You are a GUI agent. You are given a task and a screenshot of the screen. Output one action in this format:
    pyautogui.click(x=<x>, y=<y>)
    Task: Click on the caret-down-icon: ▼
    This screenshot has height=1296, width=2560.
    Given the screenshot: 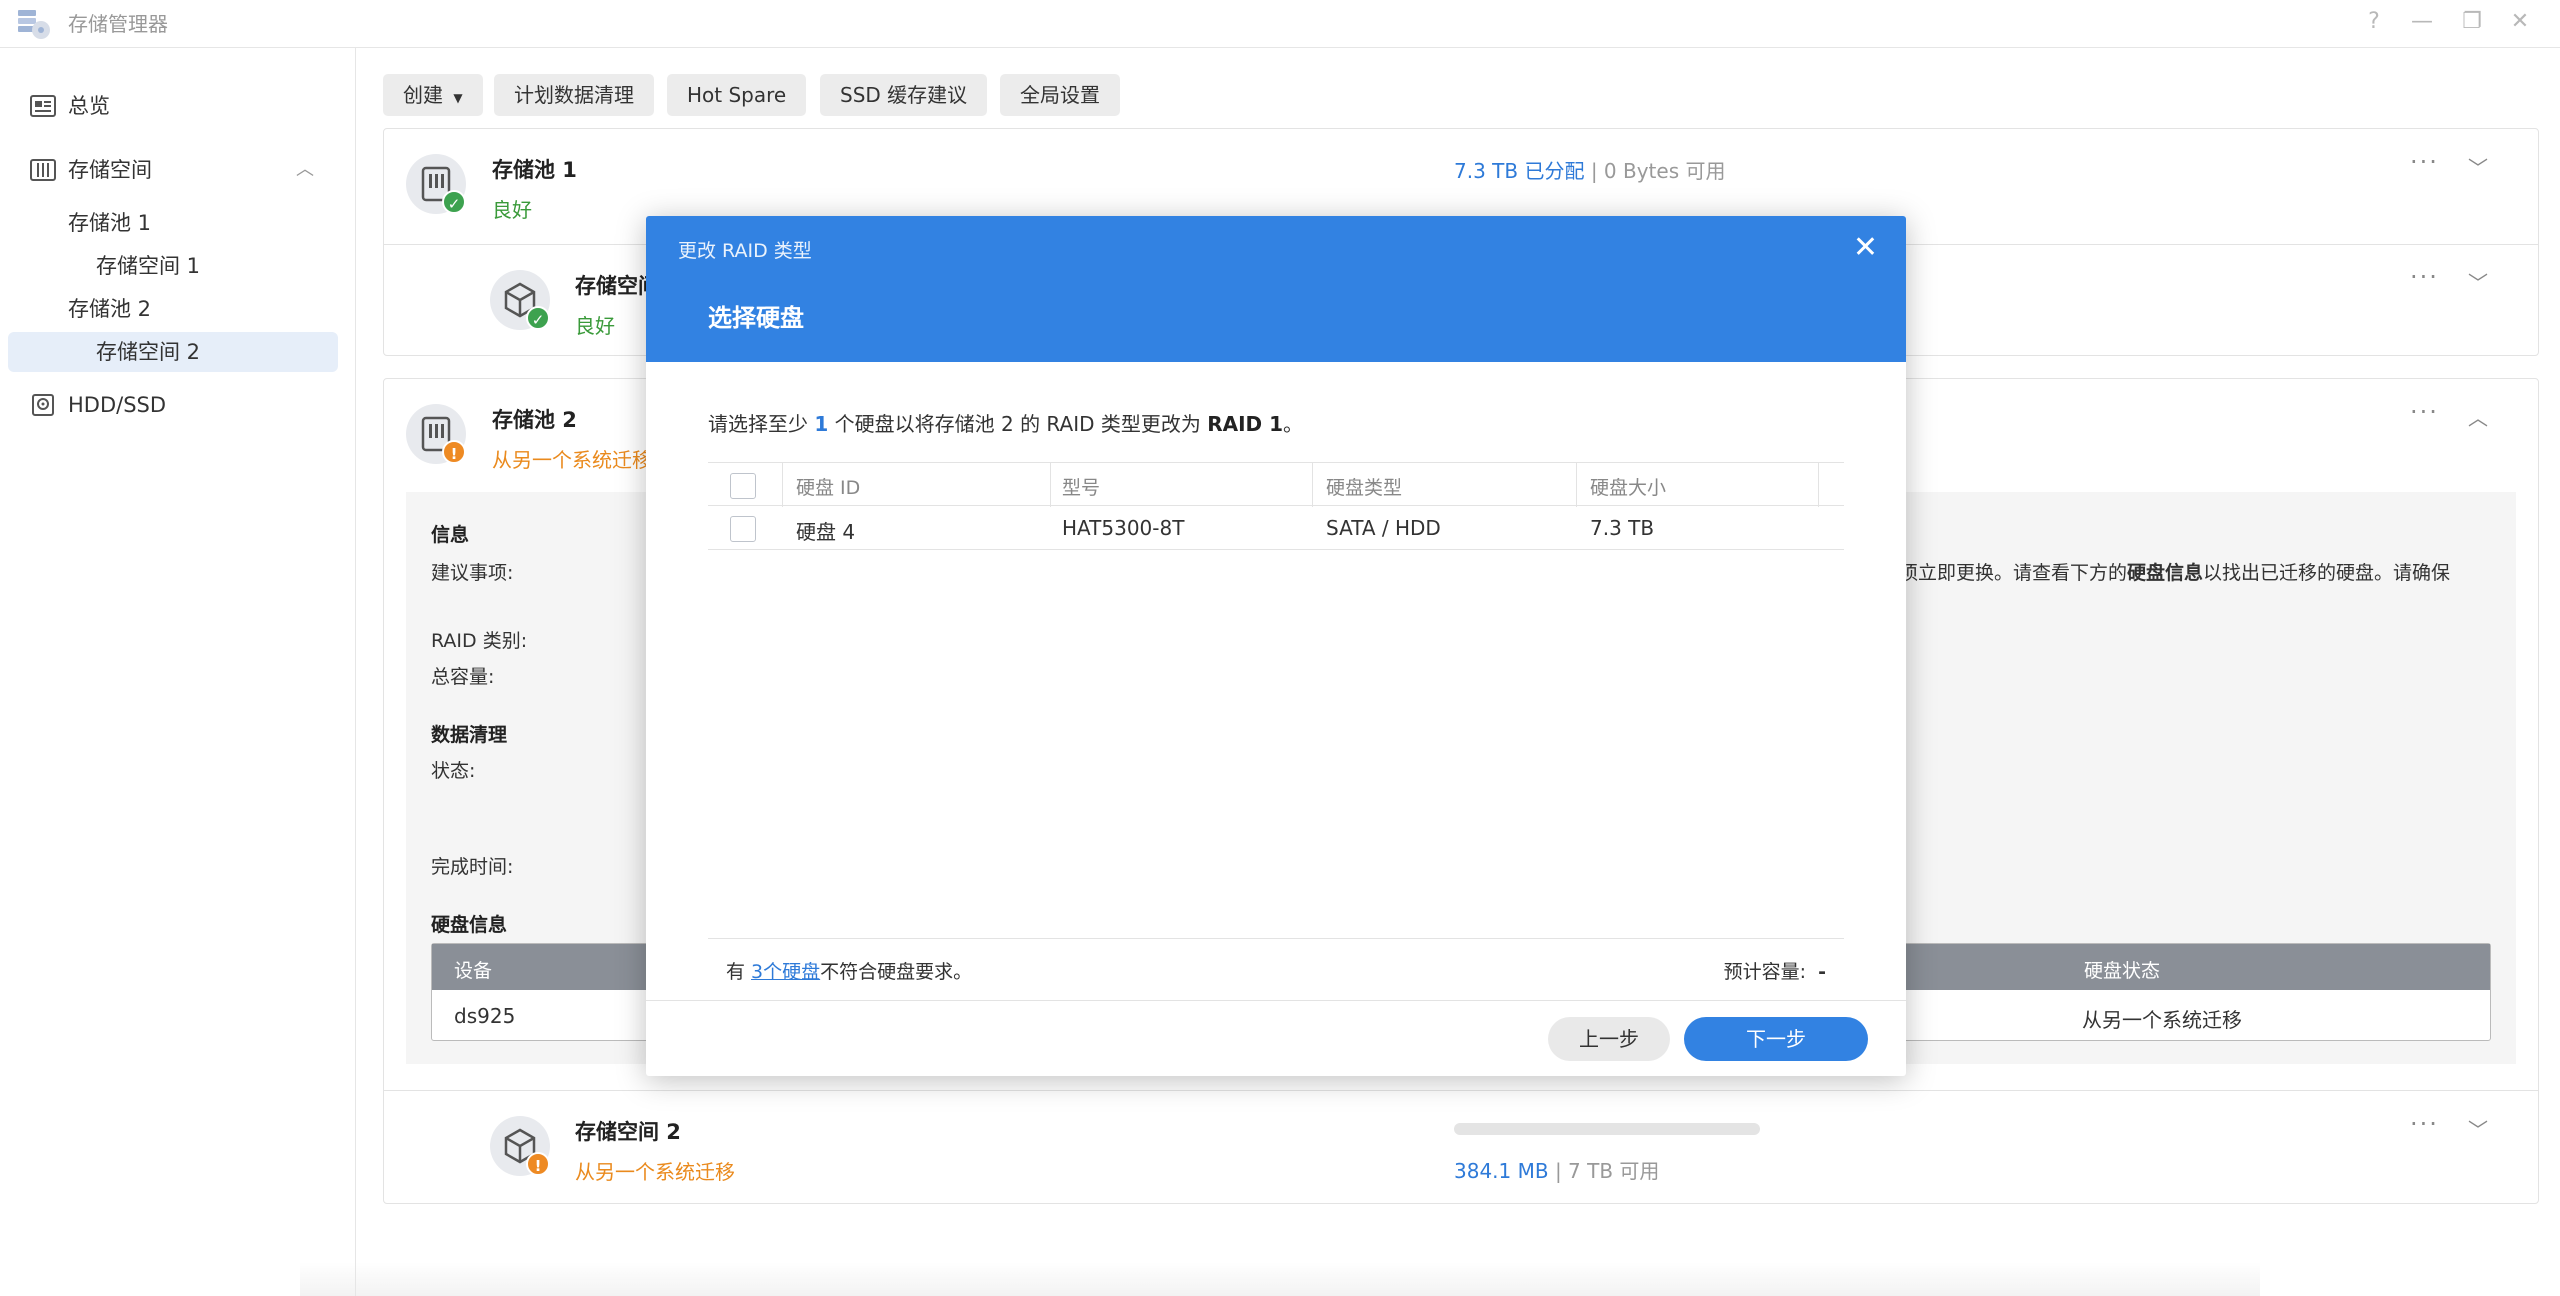 What is the action you would take?
    pyautogui.click(x=458, y=98)
    